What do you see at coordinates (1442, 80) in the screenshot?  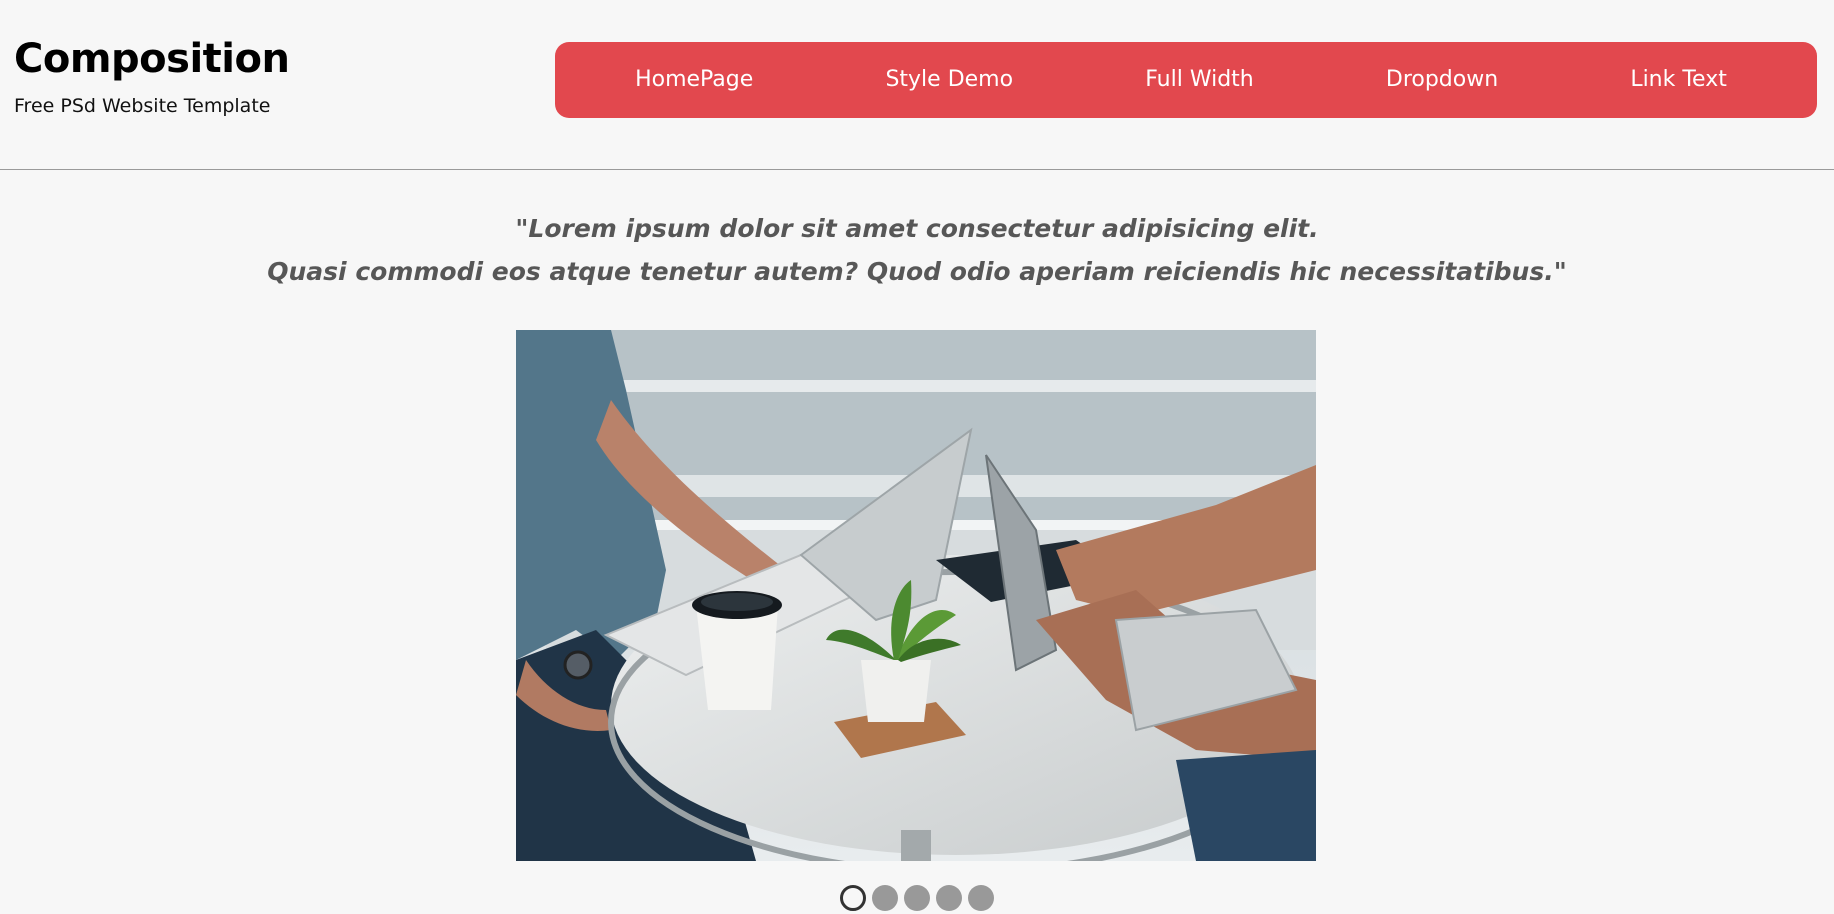 I see `nav-item-dropdown: Dropdown` at bounding box center [1442, 80].